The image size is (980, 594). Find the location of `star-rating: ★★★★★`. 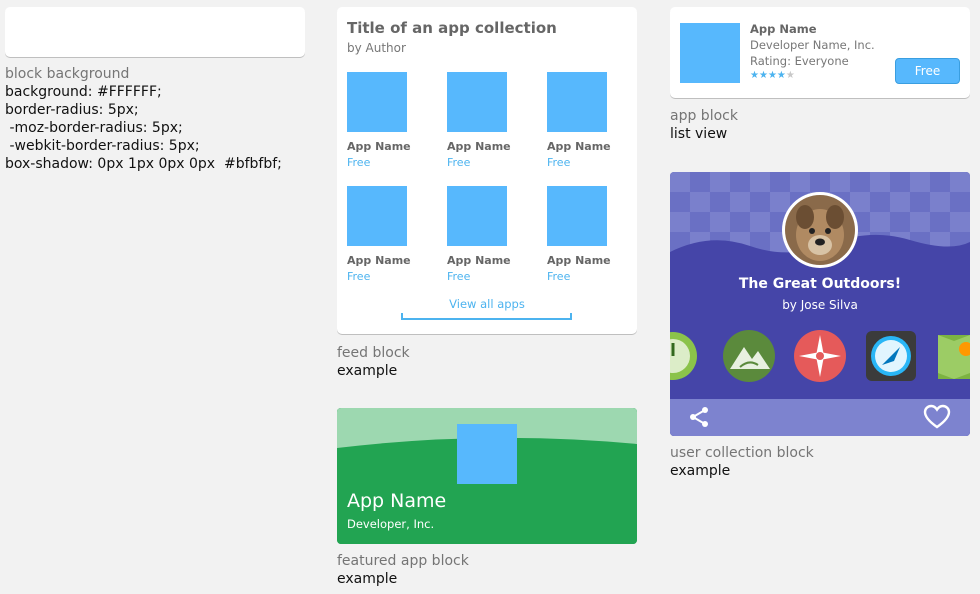

star-rating: ★★★★★ is located at coordinates (772, 76).